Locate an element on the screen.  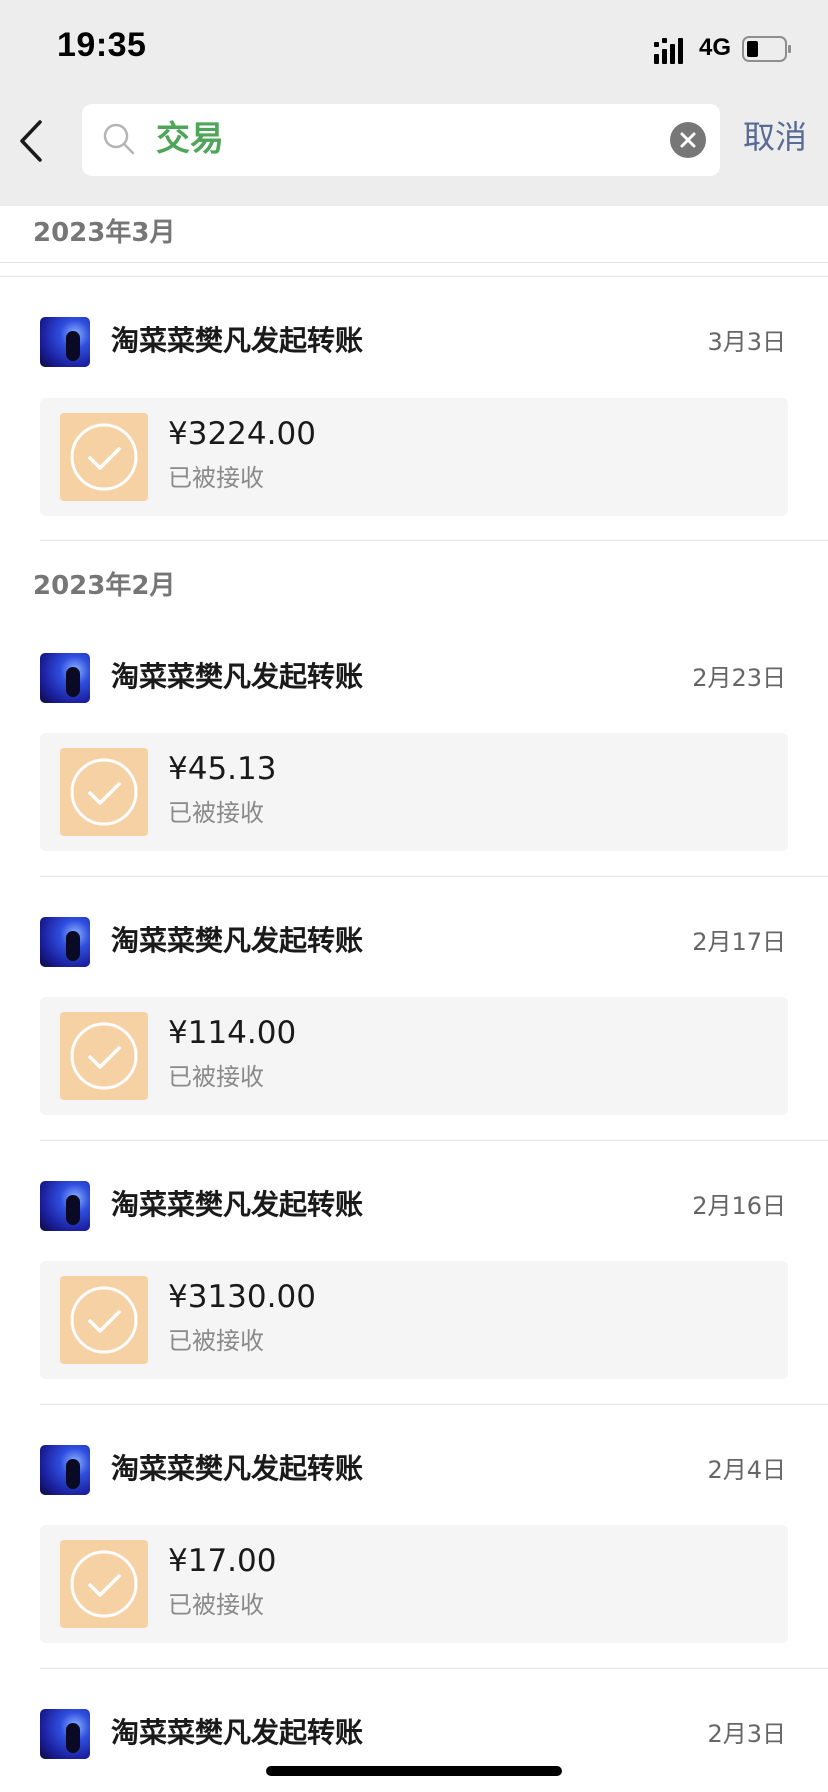
battery-icon is located at coordinates (766, 49).